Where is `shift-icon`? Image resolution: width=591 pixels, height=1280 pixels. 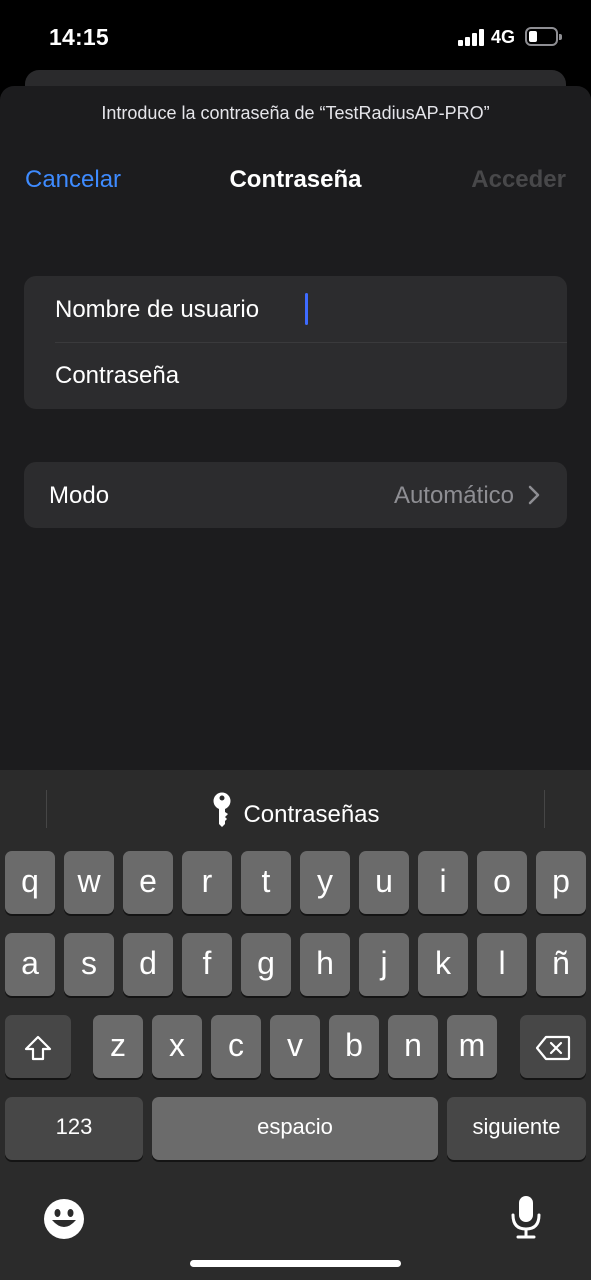
shift-icon is located at coordinates (38, 1047).